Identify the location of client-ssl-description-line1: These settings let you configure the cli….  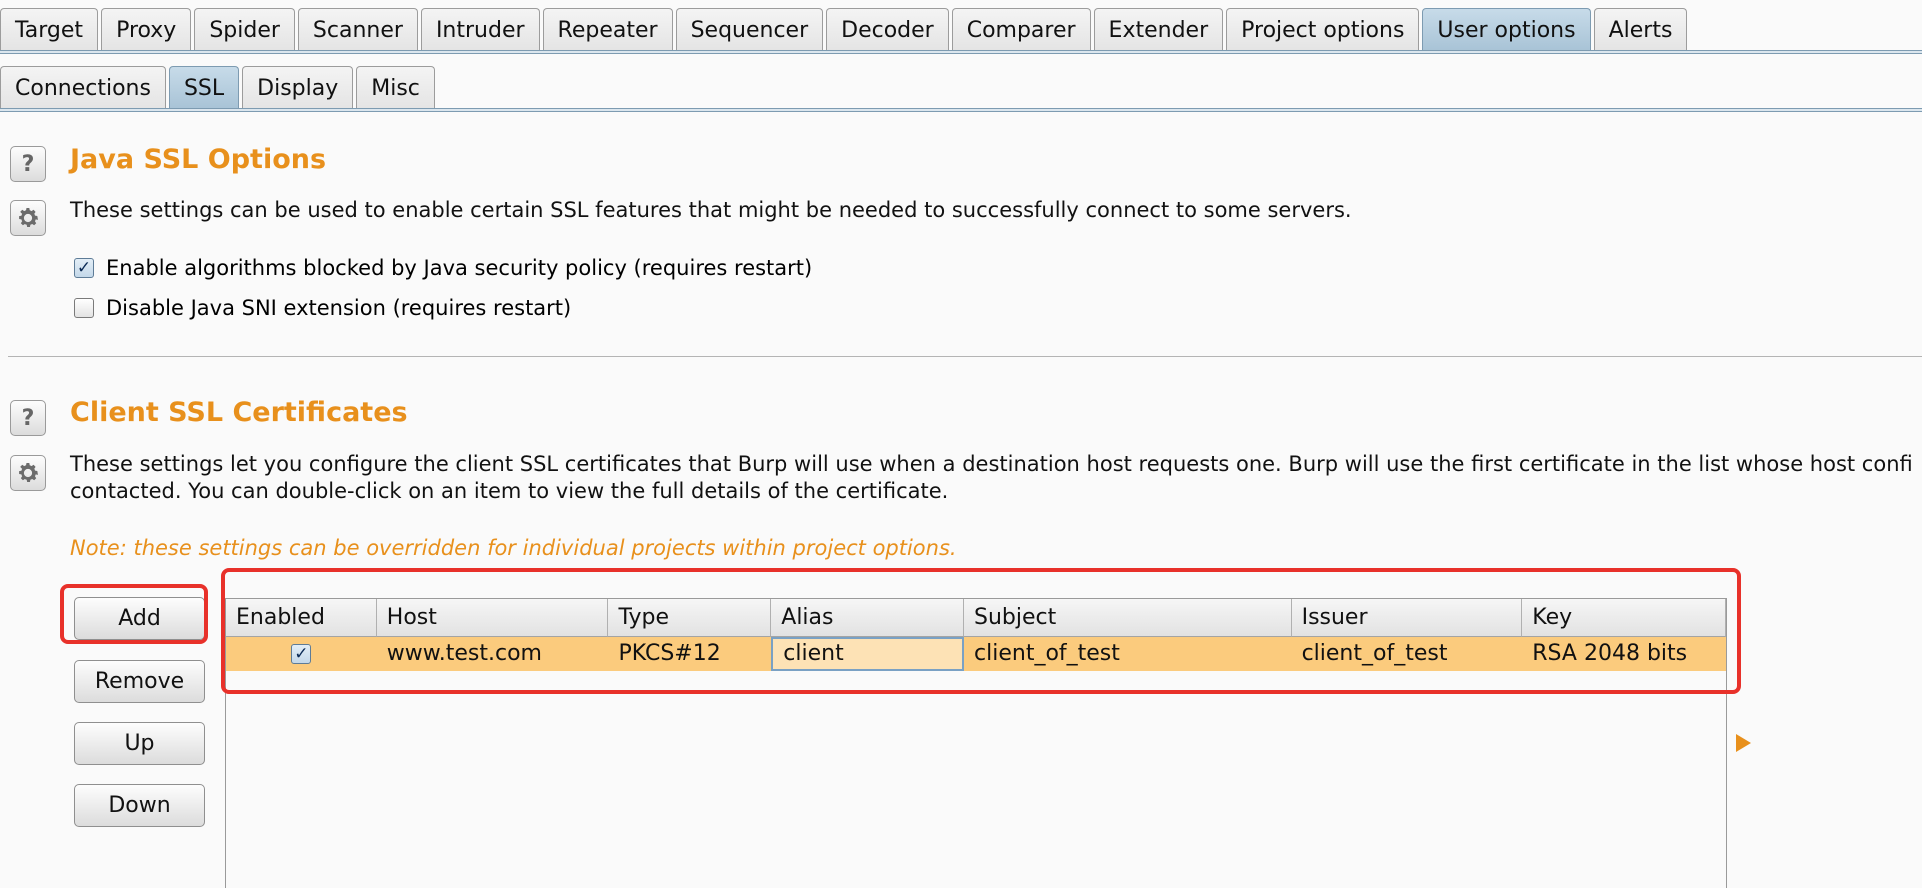
(991, 464).